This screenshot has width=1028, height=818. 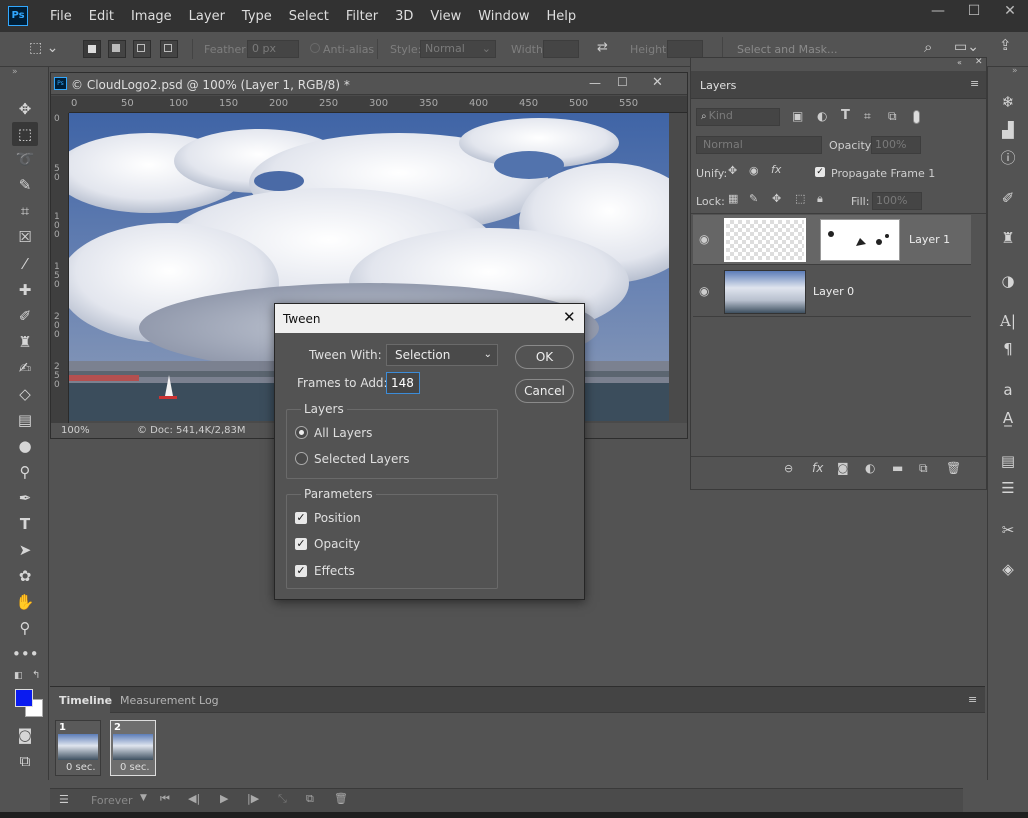 I want to click on trash-icon: 🗑︎, so click(x=953, y=468).